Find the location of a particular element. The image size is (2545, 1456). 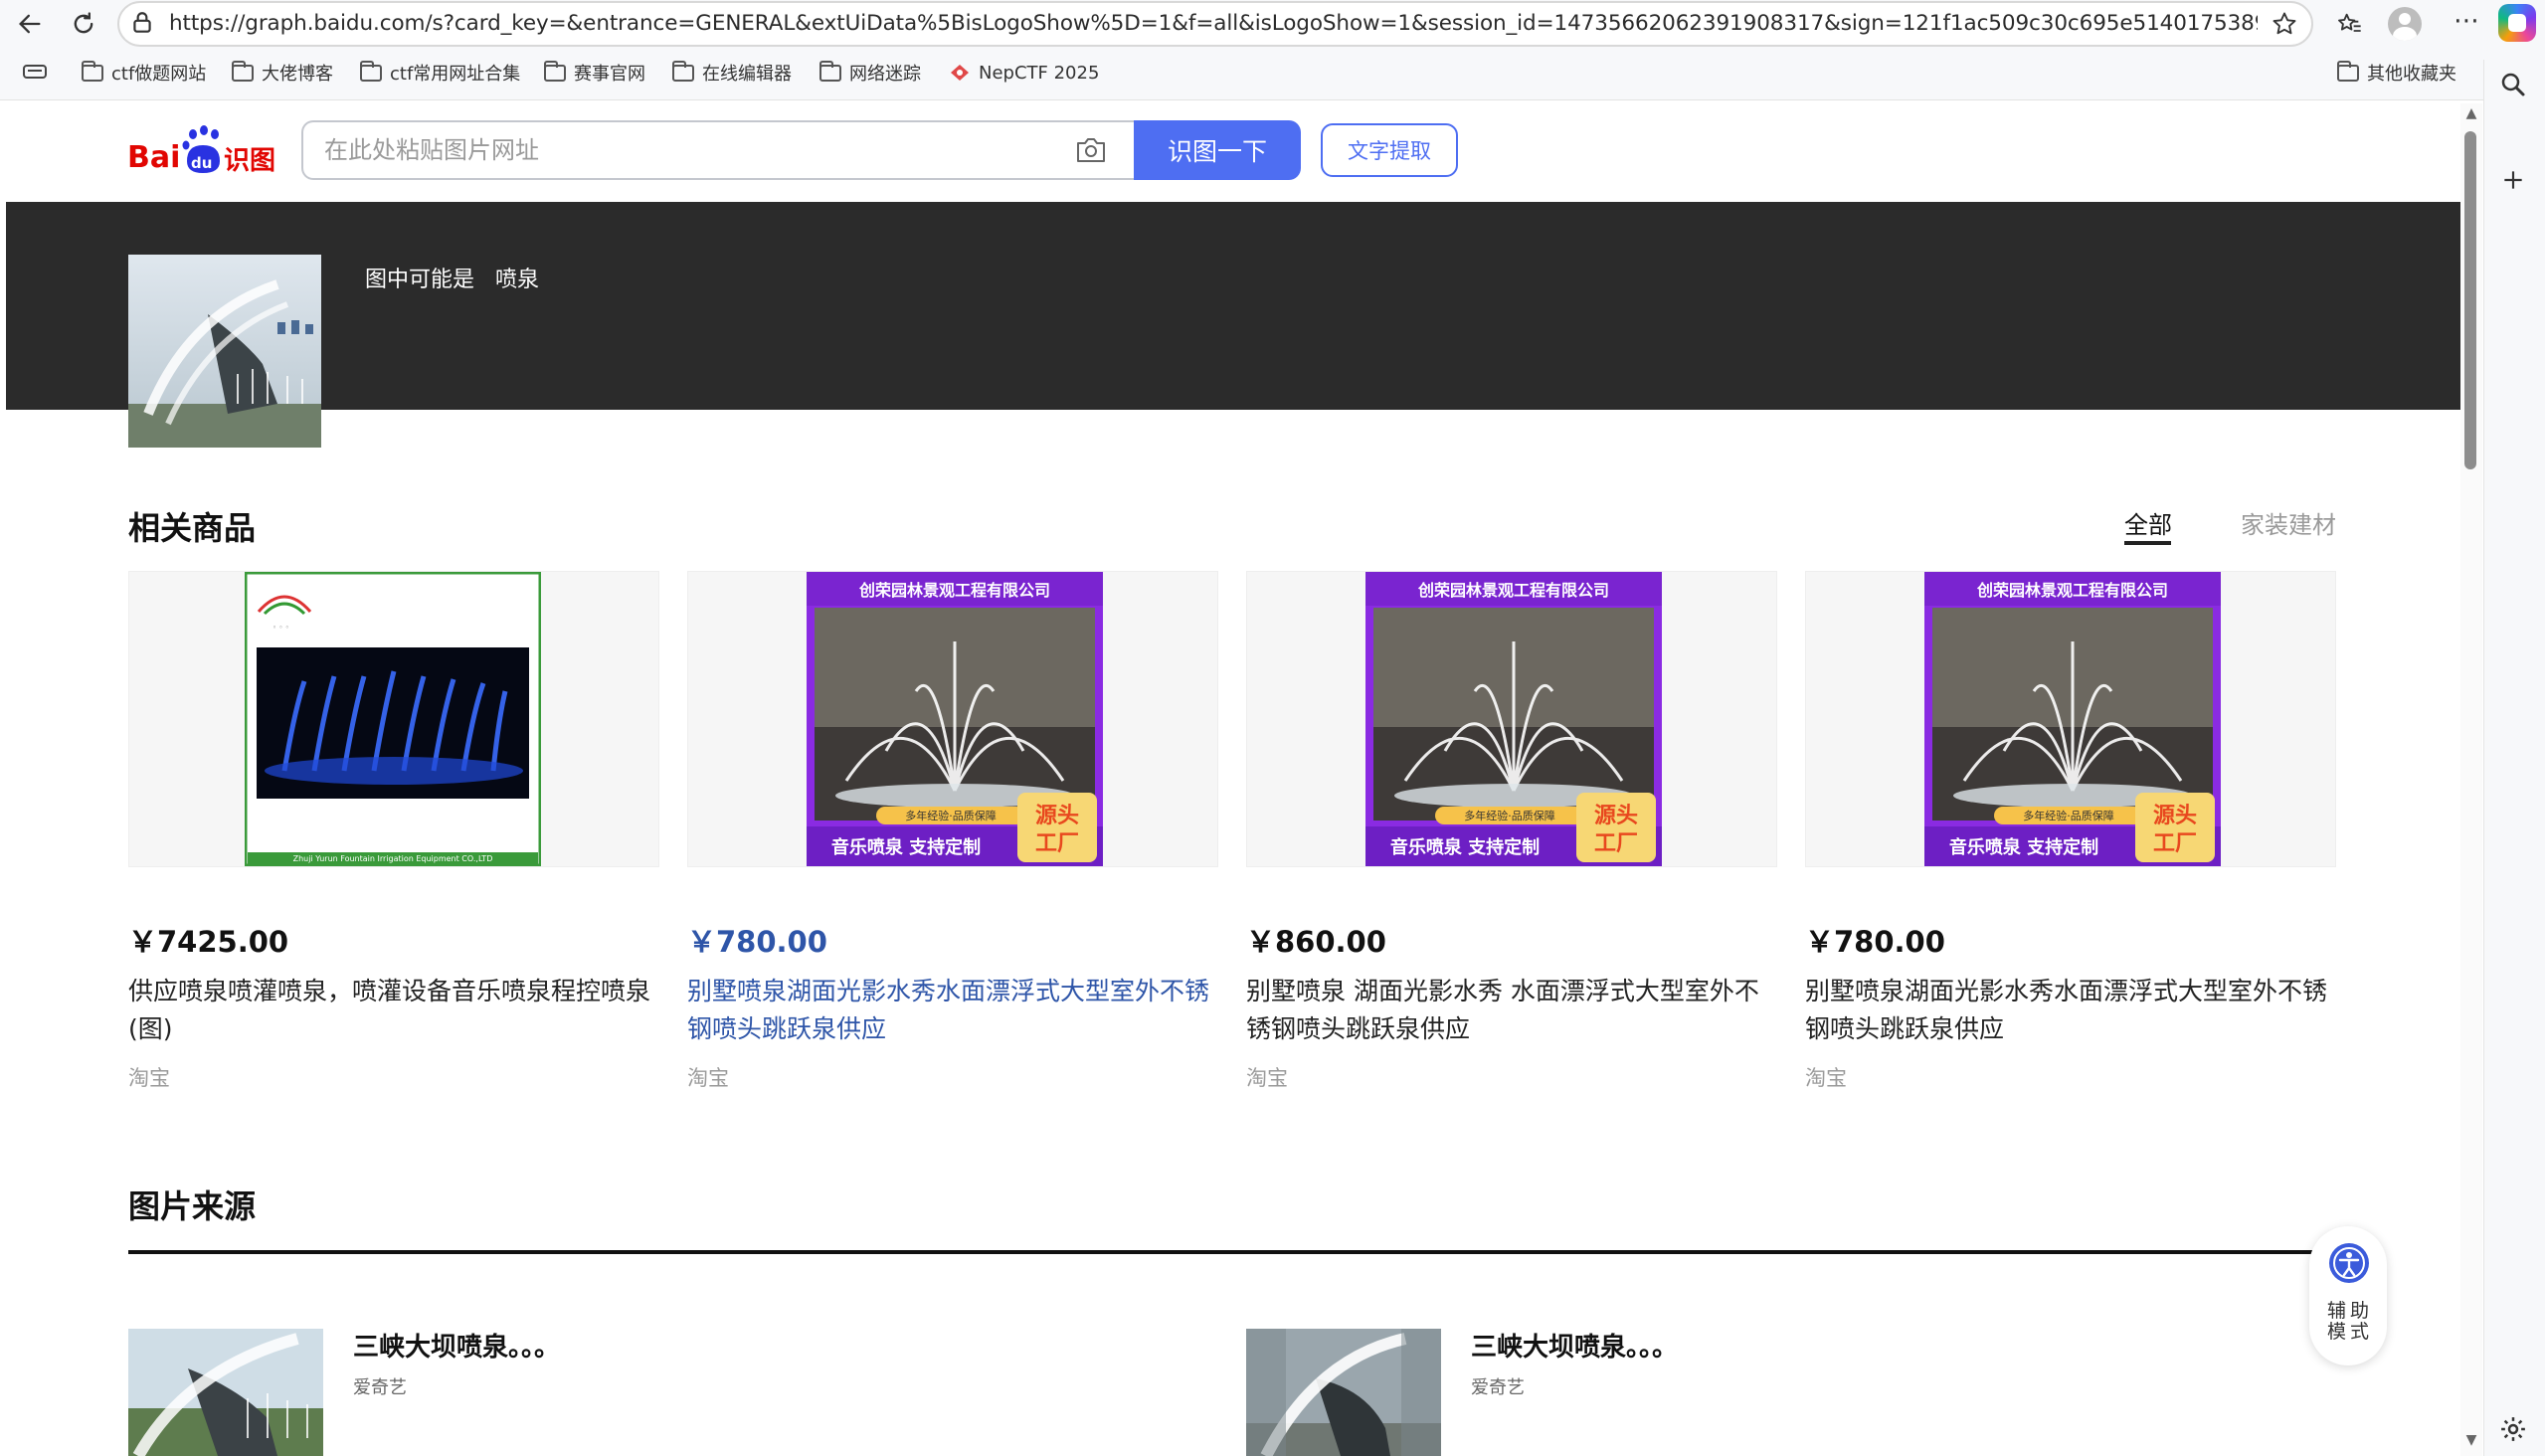

text-extract-button: 文字提取 is located at coordinates (1389, 150).